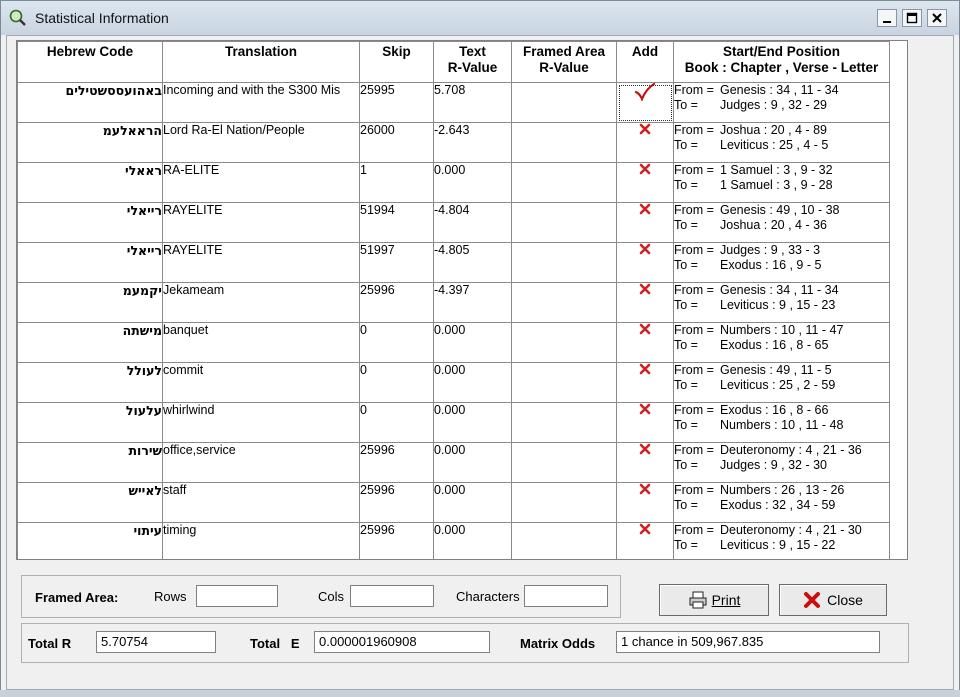 This screenshot has height=697, width=960. I want to click on hebrew-code-cell: יקמעמ, so click(90, 302).